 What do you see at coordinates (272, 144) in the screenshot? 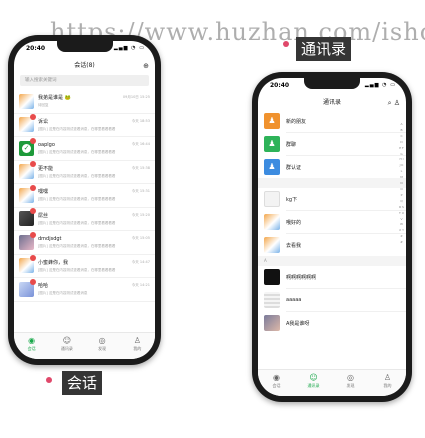
I see `group-icon: ♟` at bounding box center [272, 144].